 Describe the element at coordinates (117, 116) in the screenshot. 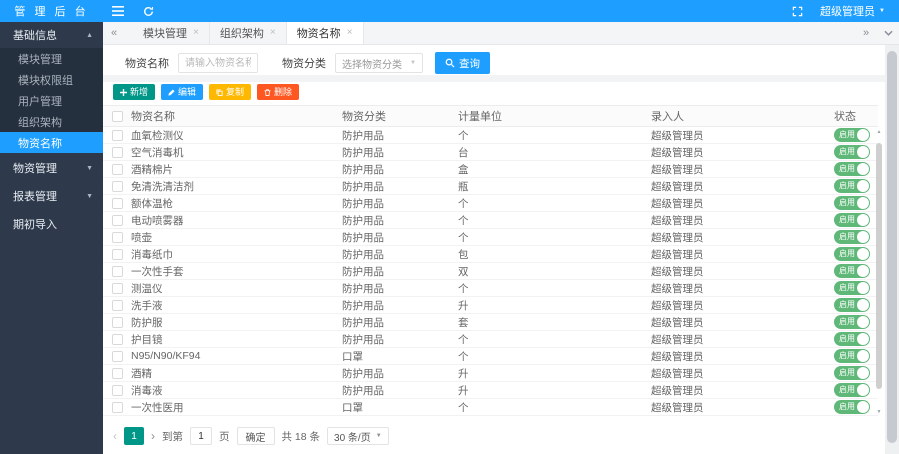

I see `select-all-checkbox` at that location.